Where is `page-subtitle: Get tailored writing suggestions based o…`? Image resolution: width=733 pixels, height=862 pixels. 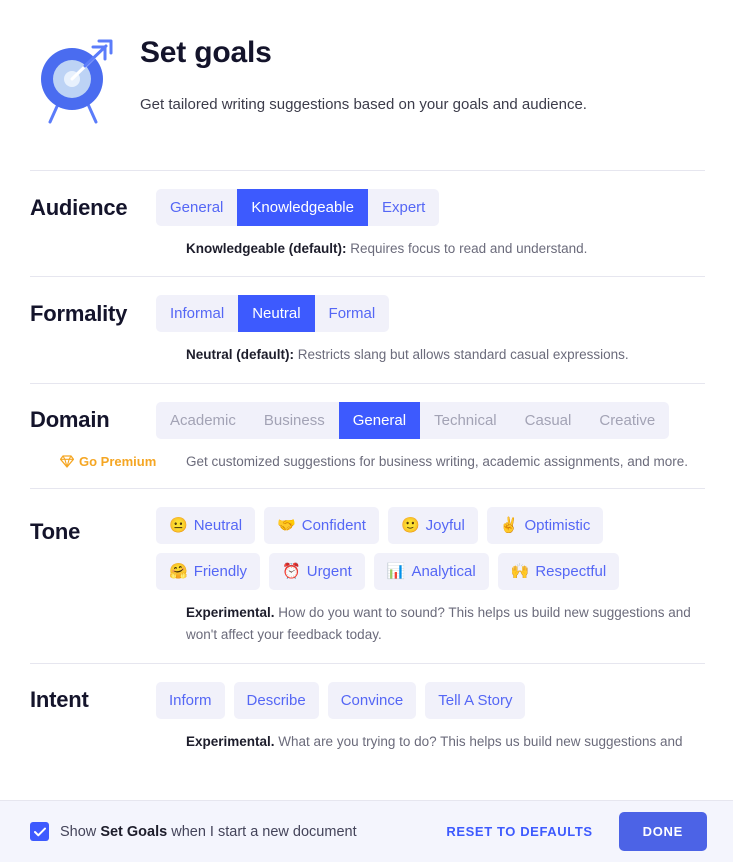
page-subtitle: Get tailored writing suggestions based o… is located at coordinates (363, 104).